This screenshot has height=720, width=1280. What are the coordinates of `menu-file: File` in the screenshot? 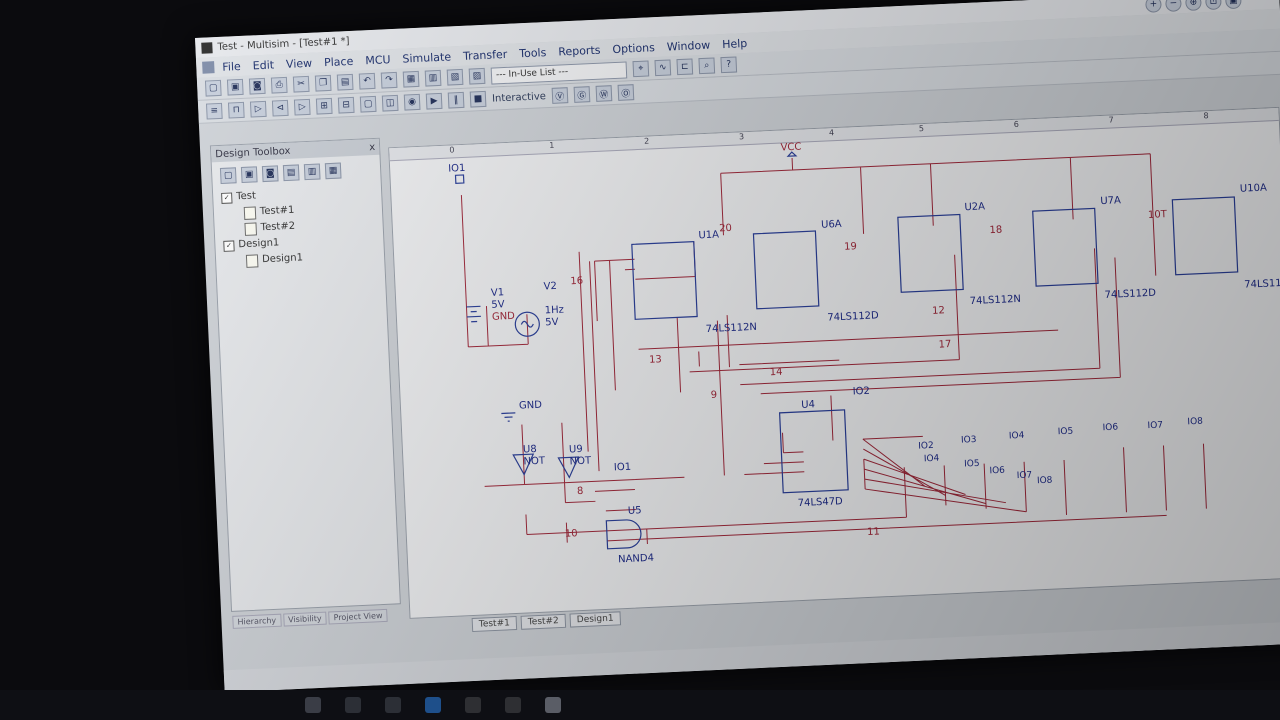 It's located at (231, 66).